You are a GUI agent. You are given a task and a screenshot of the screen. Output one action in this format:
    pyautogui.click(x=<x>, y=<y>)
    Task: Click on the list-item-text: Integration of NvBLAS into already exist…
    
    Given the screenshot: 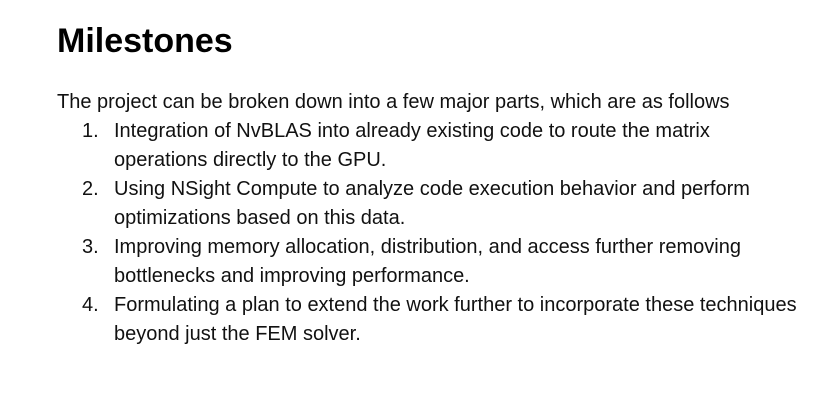 What is the action you would take?
    pyautogui.click(x=412, y=145)
    